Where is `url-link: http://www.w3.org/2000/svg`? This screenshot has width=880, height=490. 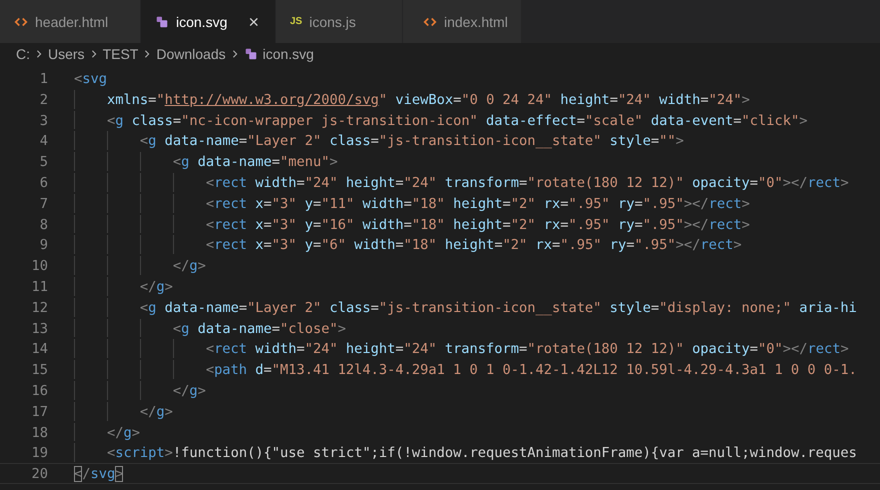
url-link: http://www.w3.org/2000/svg is located at coordinates (271, 100).